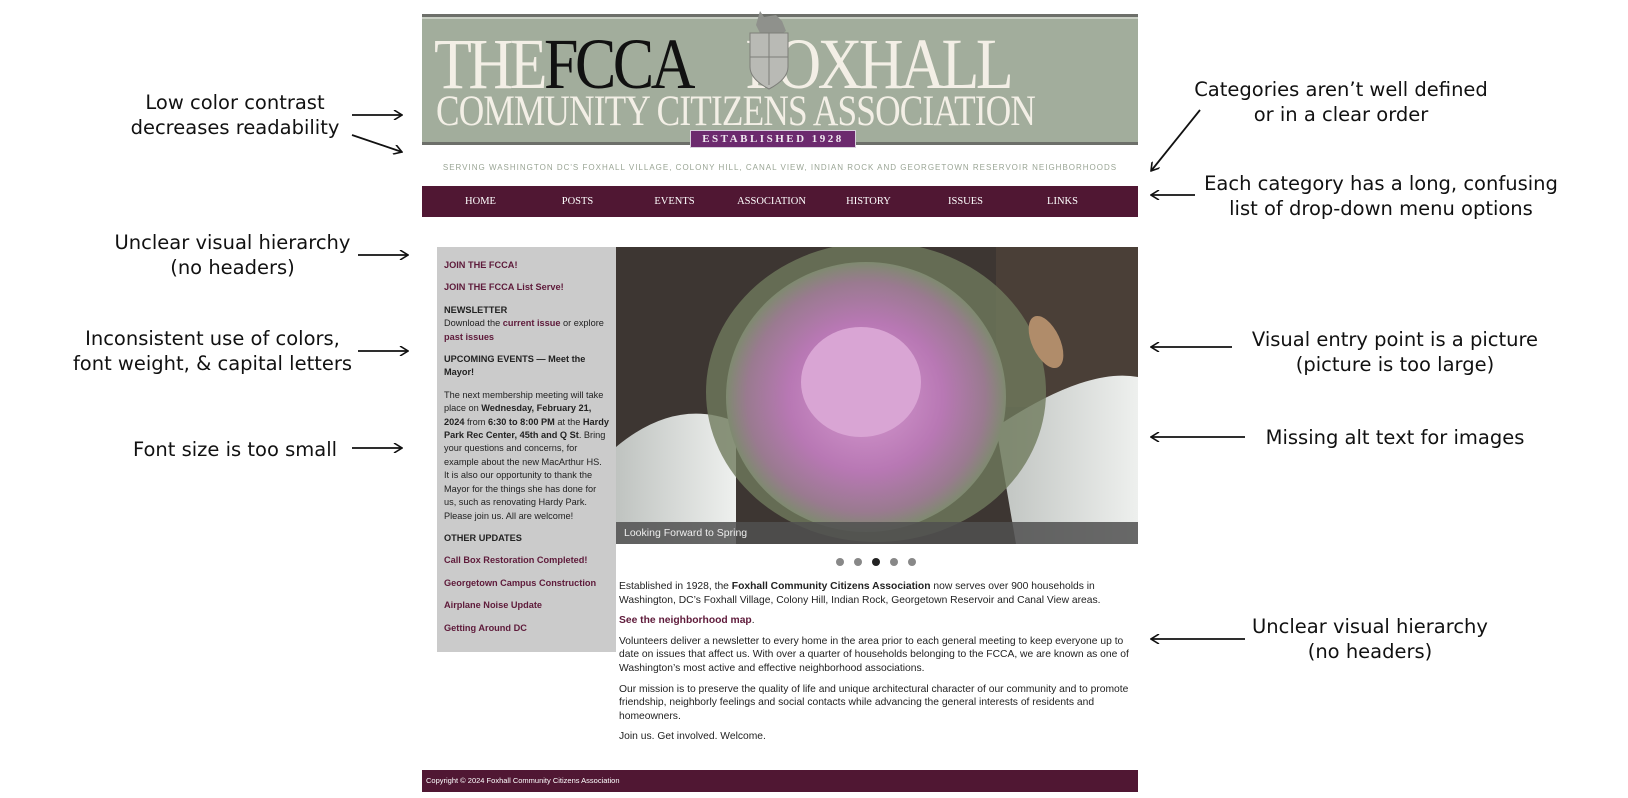 This screenshot has width=1628, height=798. What do you see at coordinates (483, 537) in the screenshot?
I see `updates-heading: OTHER UPDATES` at bounding box center [483, 537].